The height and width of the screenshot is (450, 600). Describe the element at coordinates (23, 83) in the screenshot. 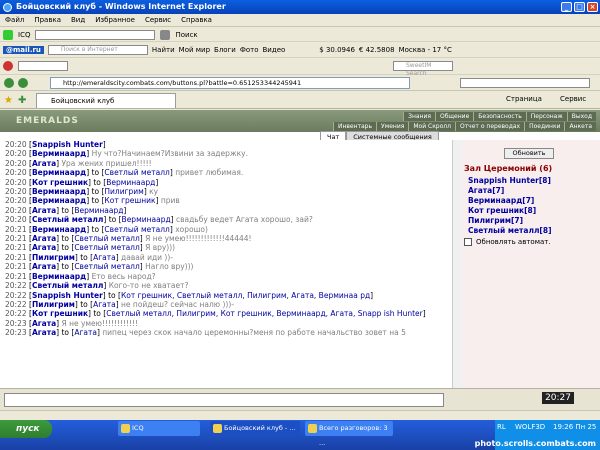

I see `forward-icon` at that location.